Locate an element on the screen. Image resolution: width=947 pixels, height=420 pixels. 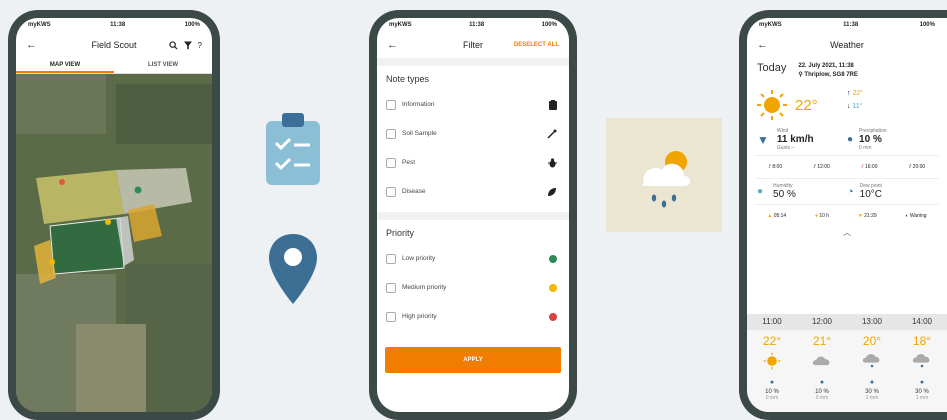
priority-low: Low priority is located at coordinates (473, 258).